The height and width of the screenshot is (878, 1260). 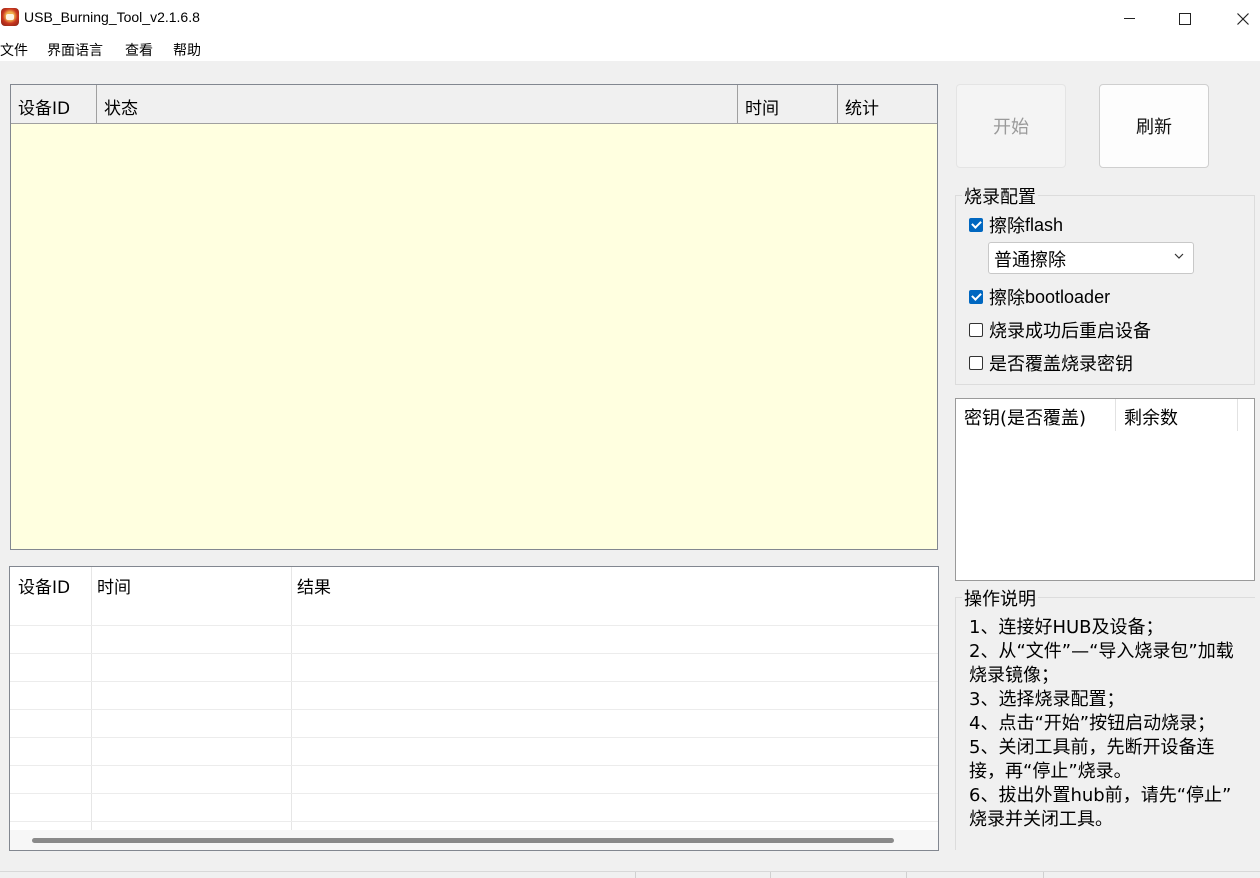 I want to click on reboot-after-burn-label: 烧录成功后重启设备, so click(x=1070, y=331).